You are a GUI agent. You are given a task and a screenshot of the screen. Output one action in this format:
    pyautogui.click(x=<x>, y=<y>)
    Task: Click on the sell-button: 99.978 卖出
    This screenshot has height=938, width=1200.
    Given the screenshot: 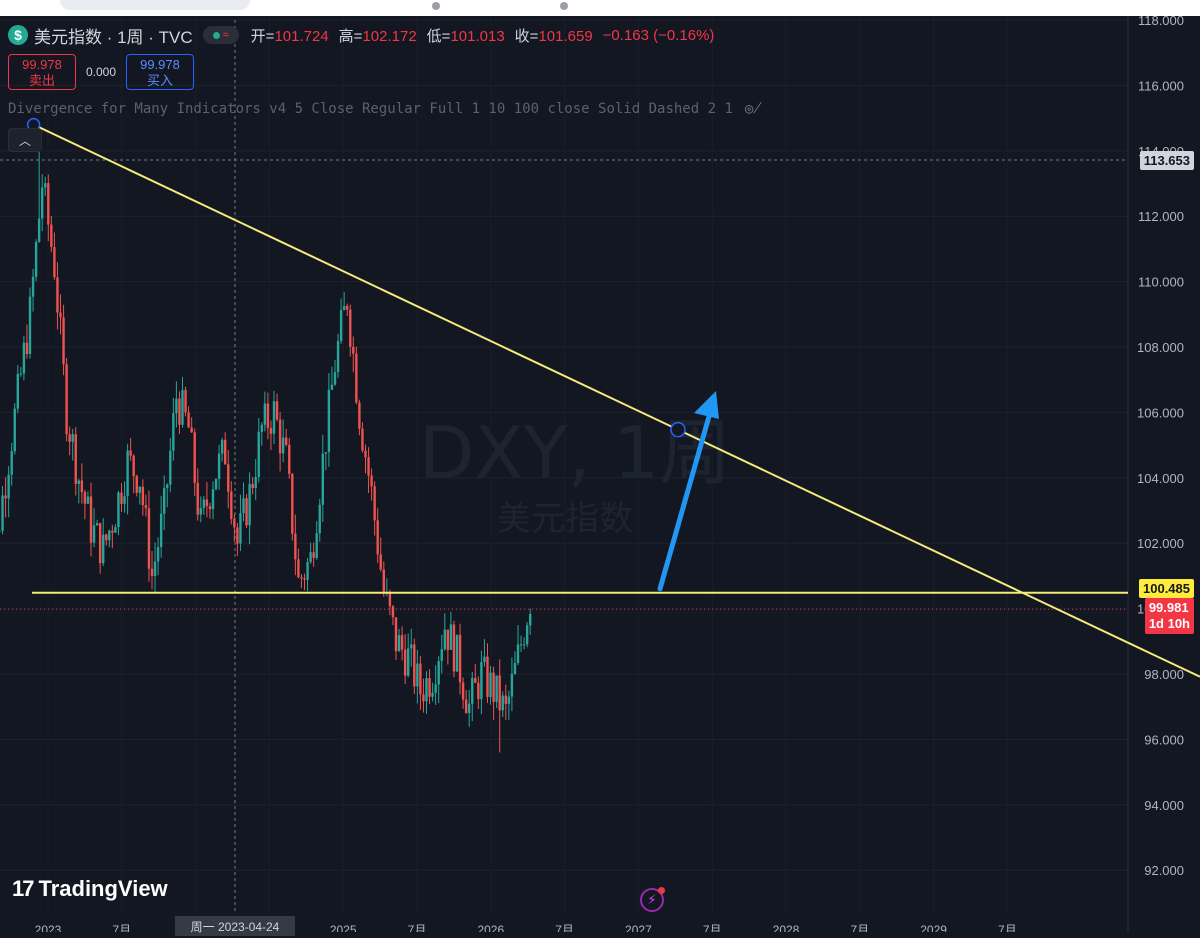 What is the action you would take?
    pyautogui.click(x=42, y=72)
    